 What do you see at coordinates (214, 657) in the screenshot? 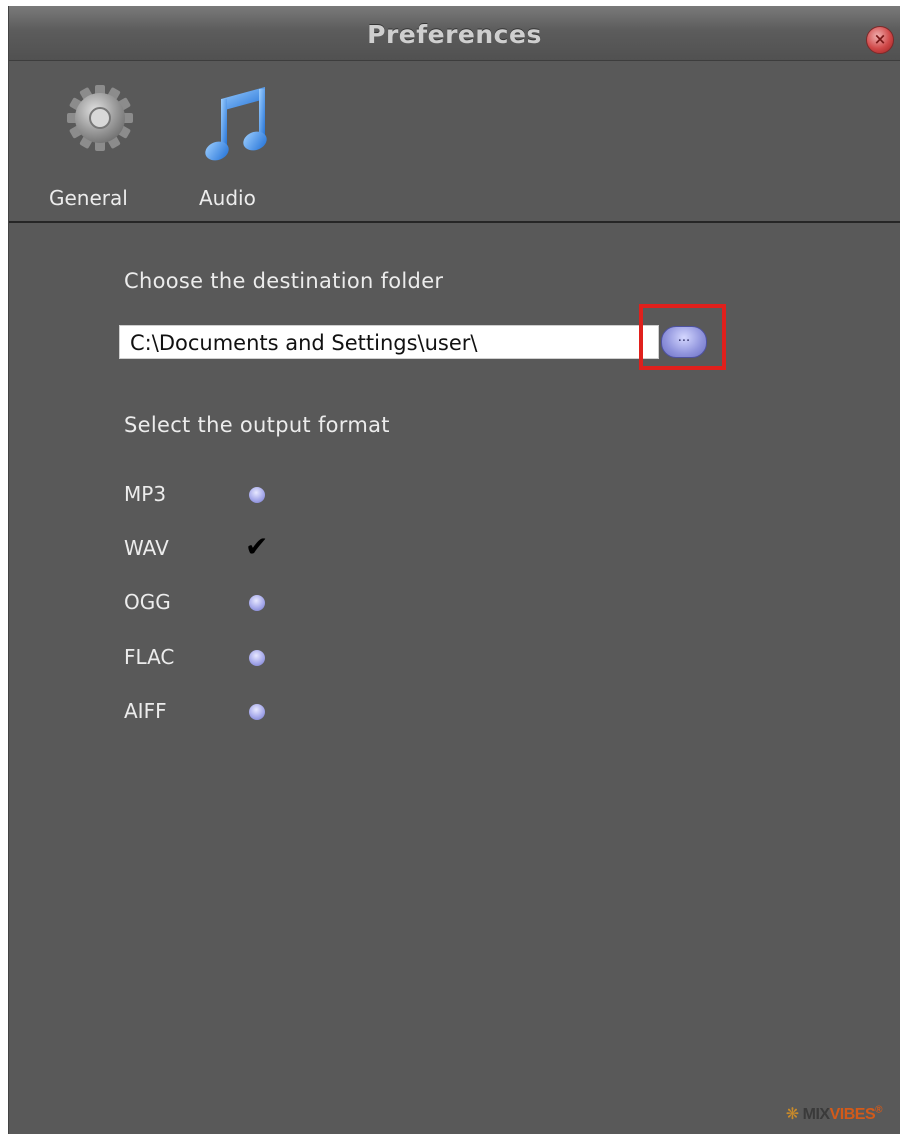
I see `format-option-flac: FLAC` at bounding box center [214, 657].